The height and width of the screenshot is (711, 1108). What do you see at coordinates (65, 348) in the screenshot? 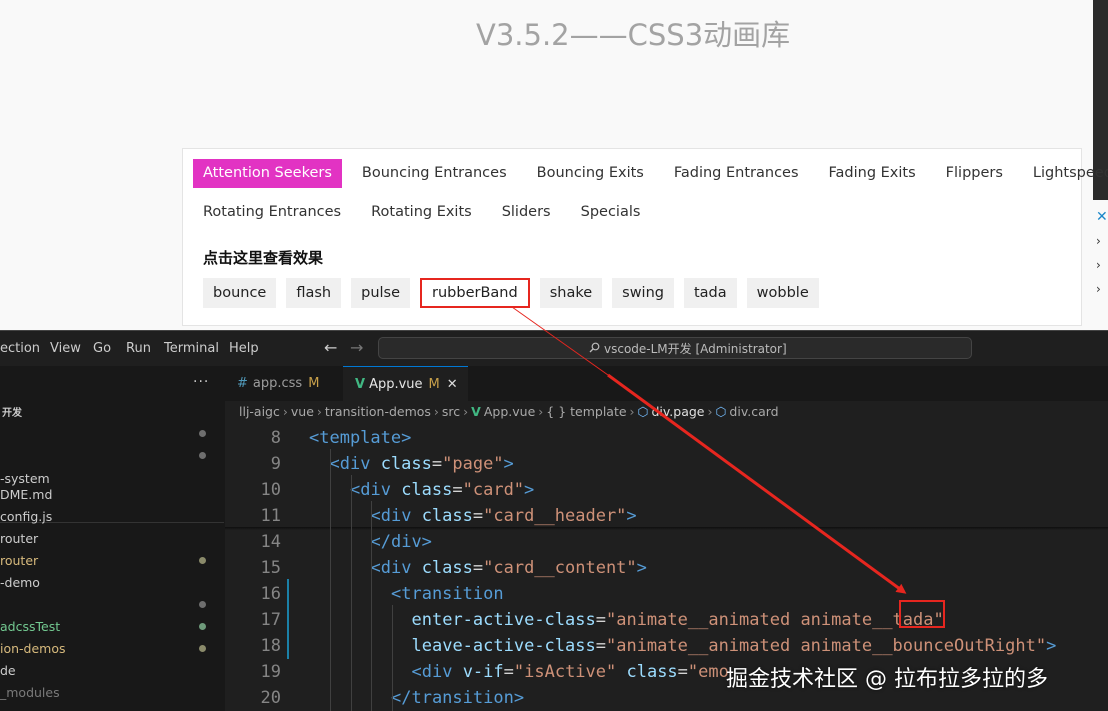
I see `menu-view: View` at bounding box center [65, 348].